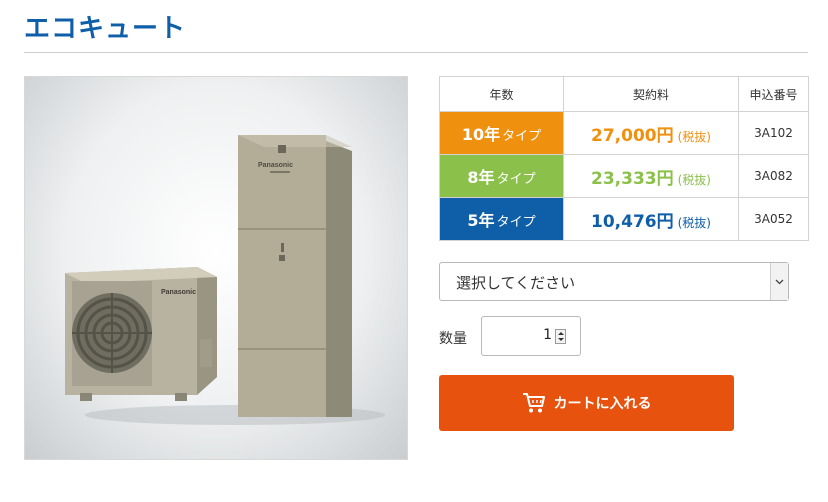 This screenshot has height=502, width=828. I want to click on cart-button-label: カートに入れる, so click(602, 404).